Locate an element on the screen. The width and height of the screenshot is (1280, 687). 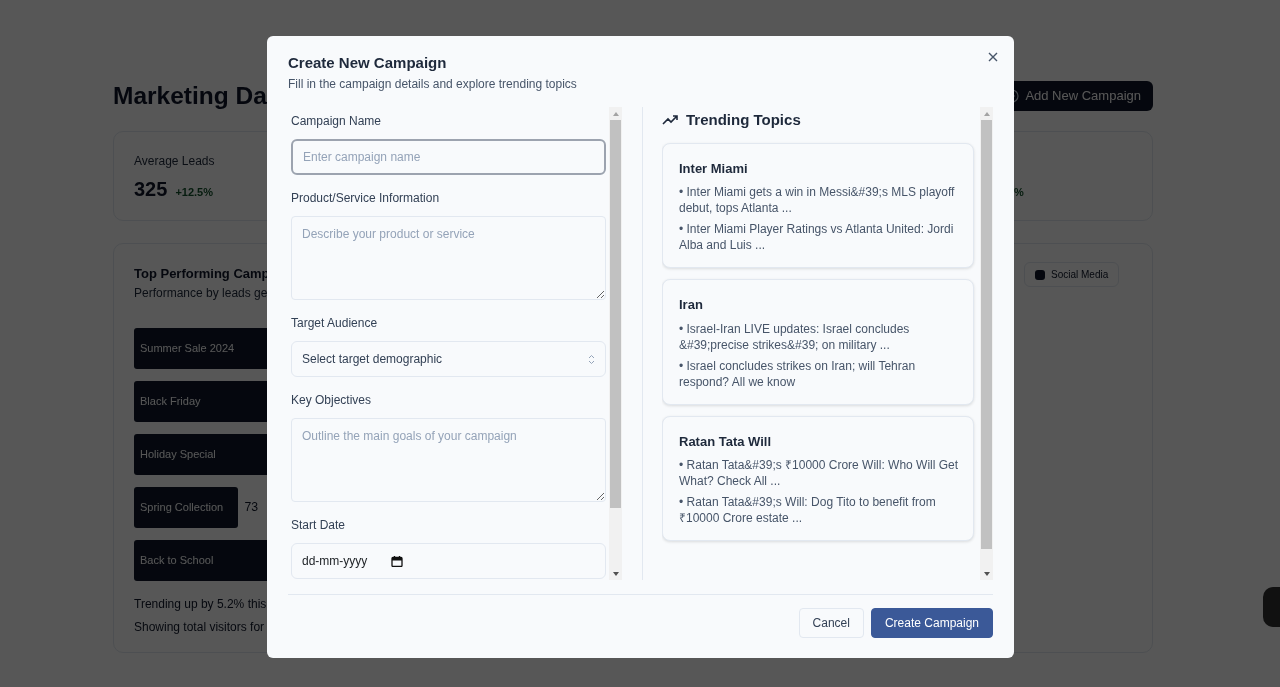
chevron-icon is located at coordinates (591, 359).